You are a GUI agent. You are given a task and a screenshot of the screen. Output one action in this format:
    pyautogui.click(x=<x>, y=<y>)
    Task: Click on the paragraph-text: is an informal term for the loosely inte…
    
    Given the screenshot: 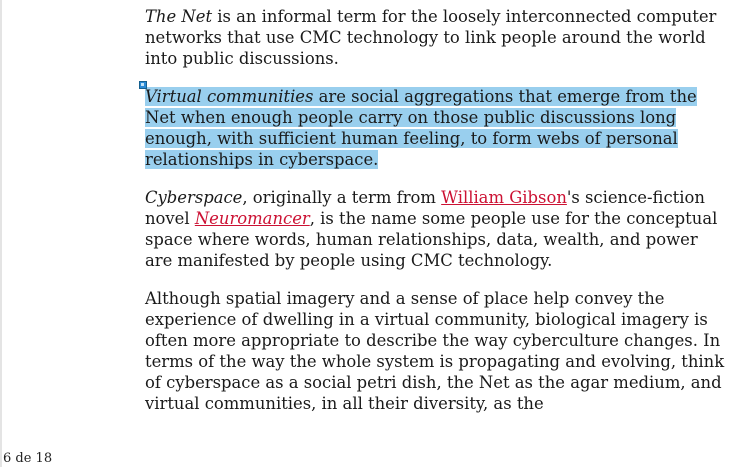 What is the action you would take?
    pyautogui.click(x=431, y=37)
    